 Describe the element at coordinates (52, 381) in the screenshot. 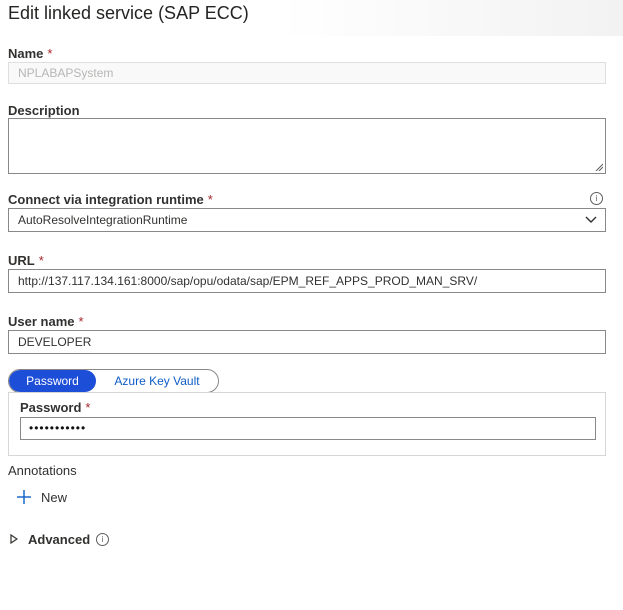

I see `password-tab: Password` at that location.